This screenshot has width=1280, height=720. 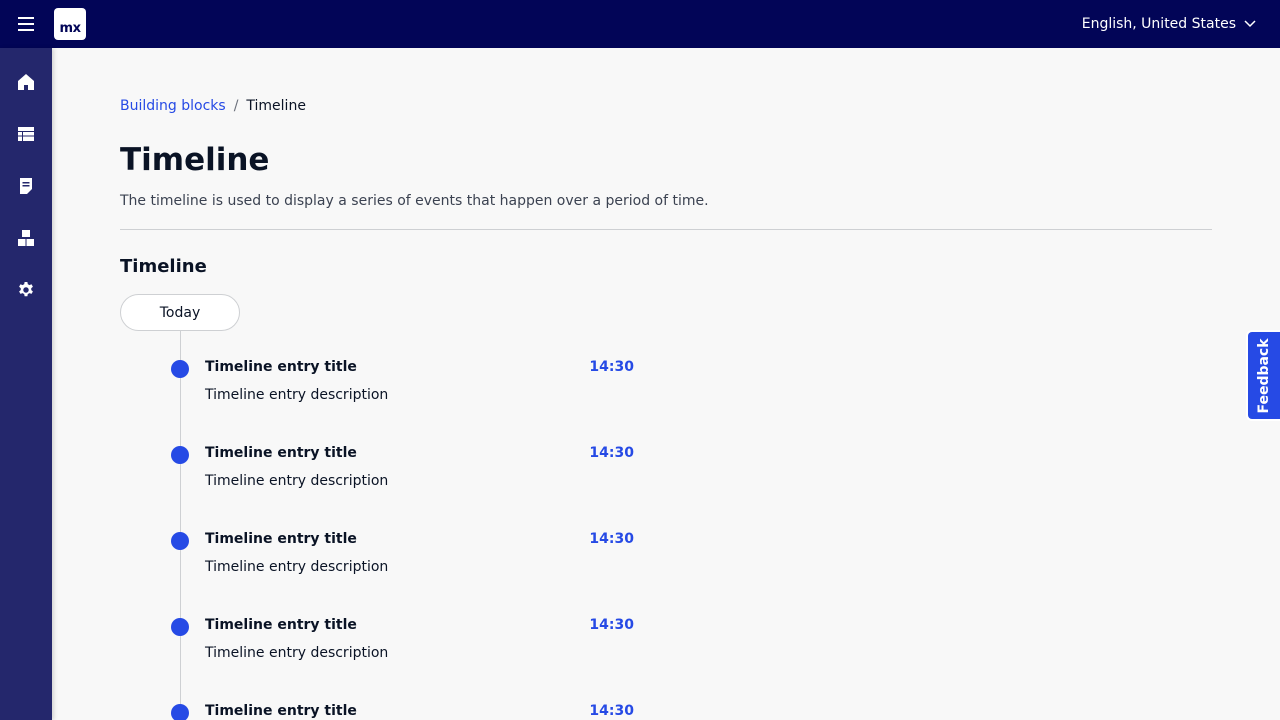 What do you see at coordinates (70, 28) in the screenshot?
I see `logo-text: mx` at bounding box center [70, 28].